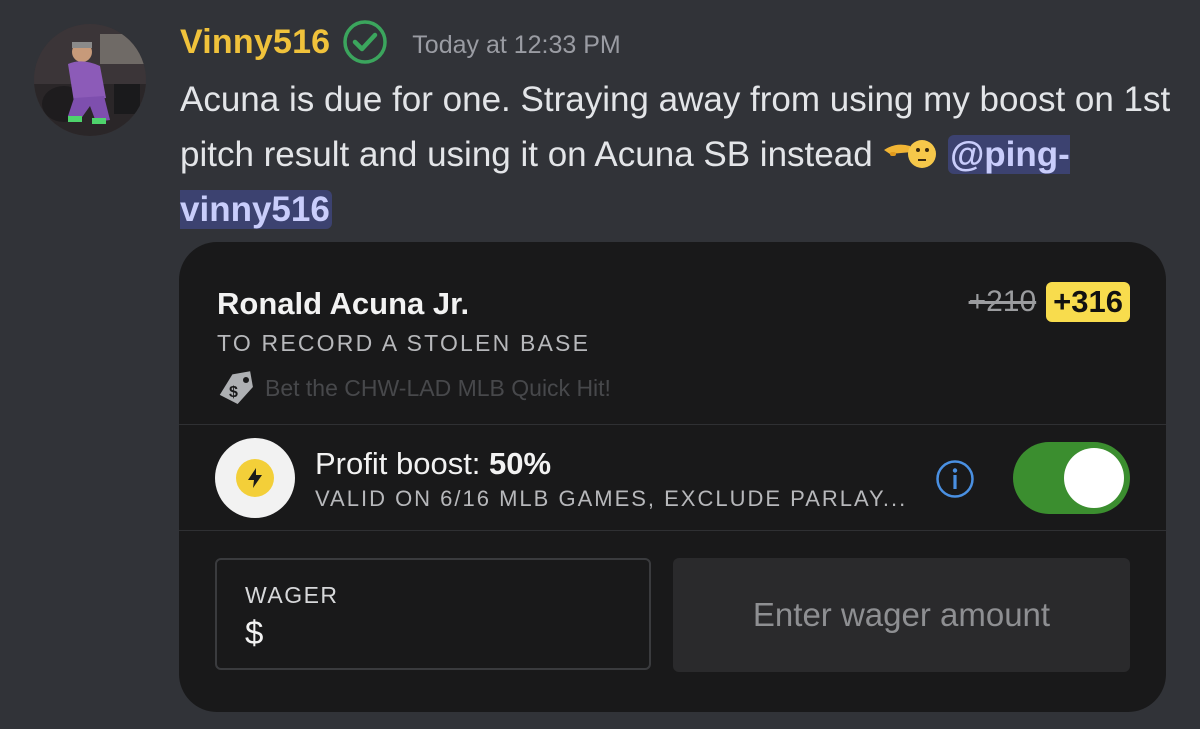 This screenshot has width=1200, height=729. I want to click on verified-check-icon, so click(365, 42).